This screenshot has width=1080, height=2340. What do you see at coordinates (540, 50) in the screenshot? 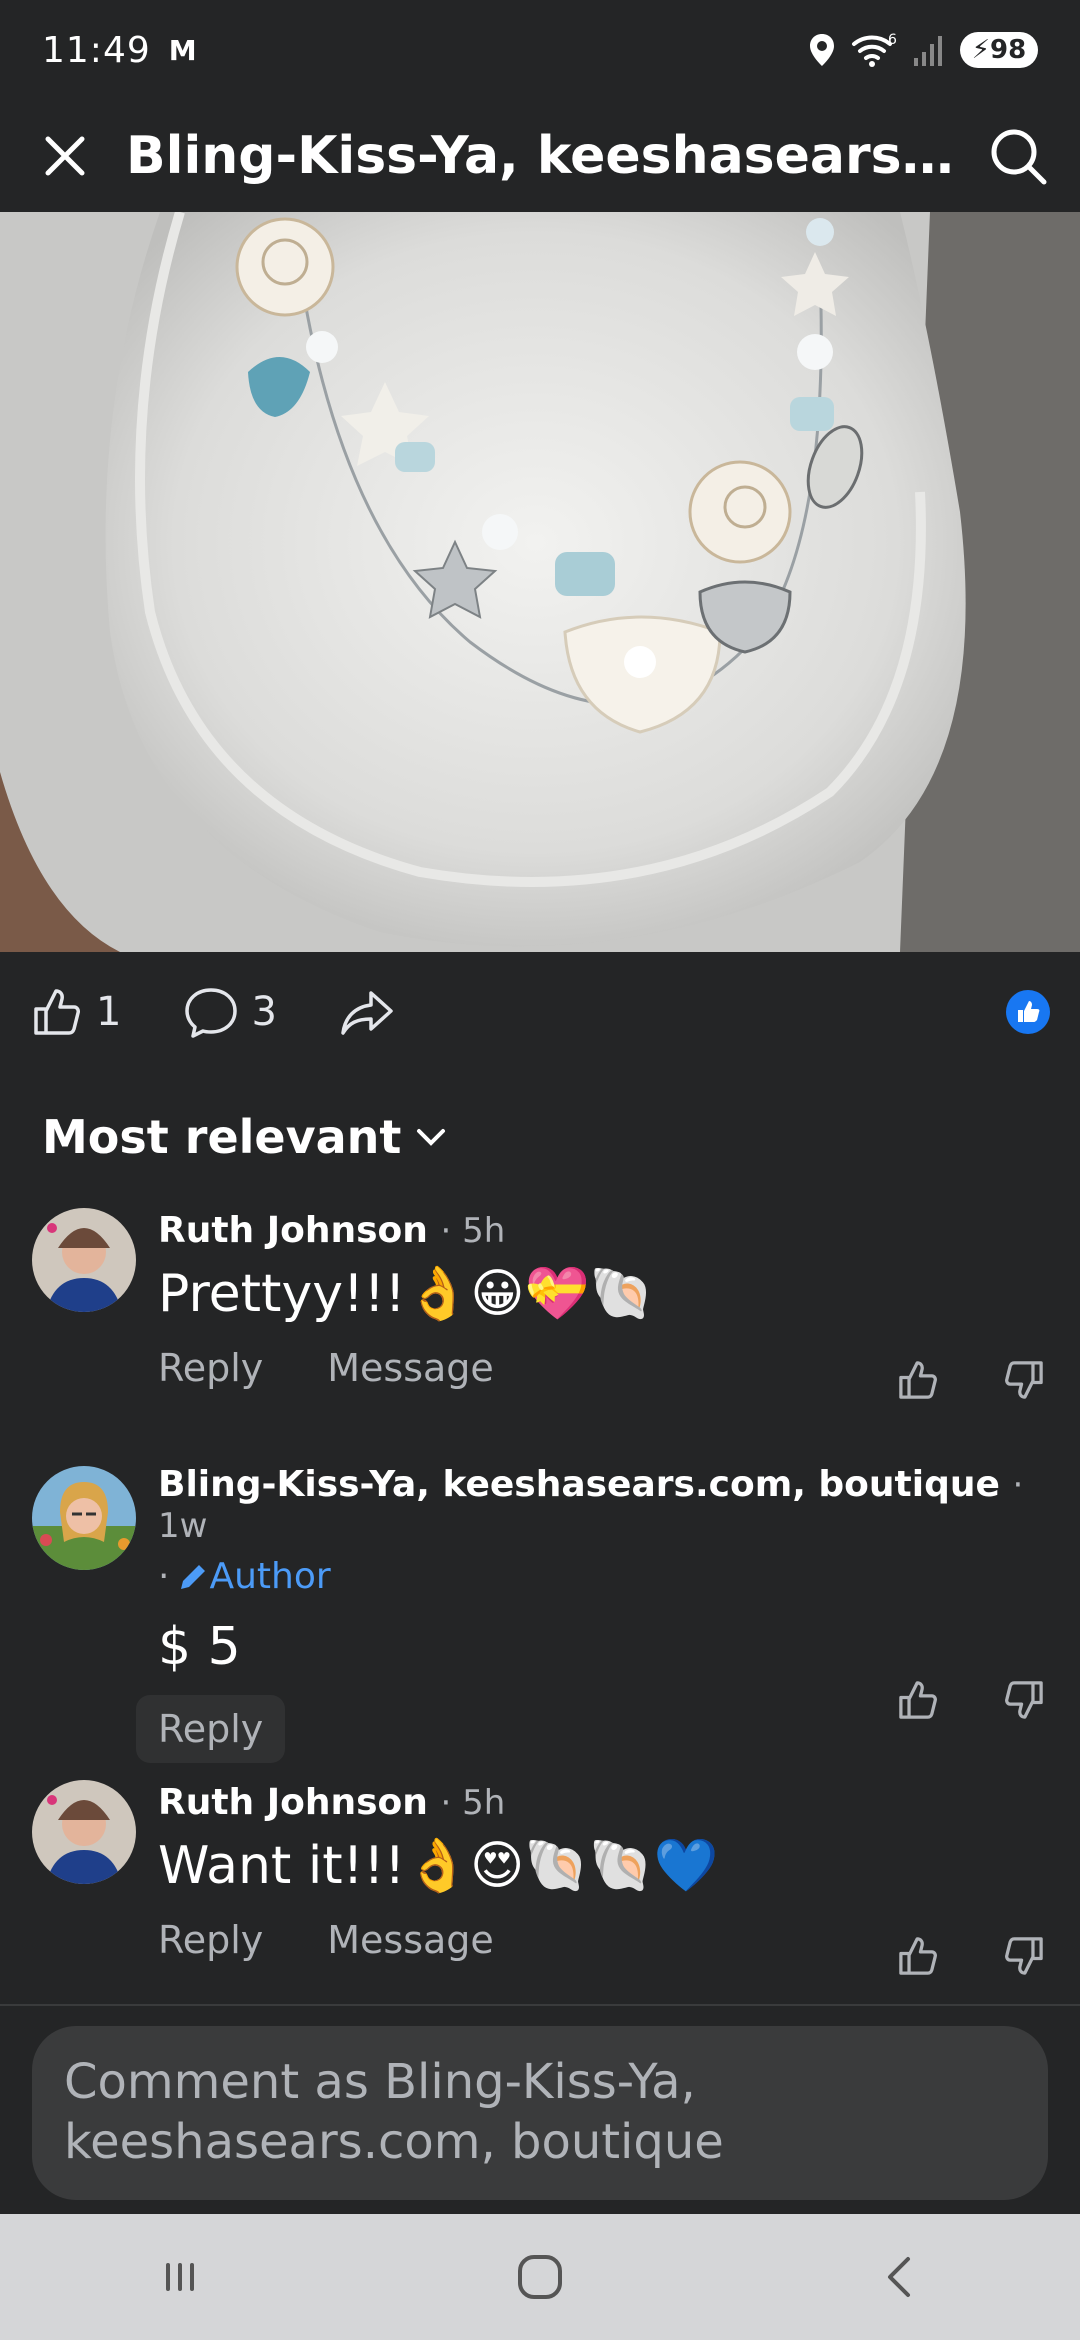
I see `status-bar: 11:49 M 6 ⚡ 98` at bounding box center [540, 50].